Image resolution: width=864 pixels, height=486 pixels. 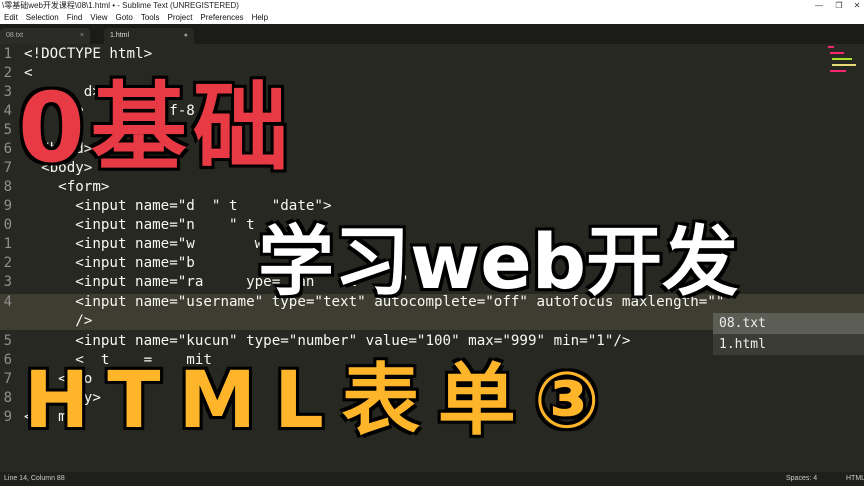 What do you see at coordinates (221, 18) in the screenshot?
I see `menu-preferences: Preferences` at bounding box center [221, 18].